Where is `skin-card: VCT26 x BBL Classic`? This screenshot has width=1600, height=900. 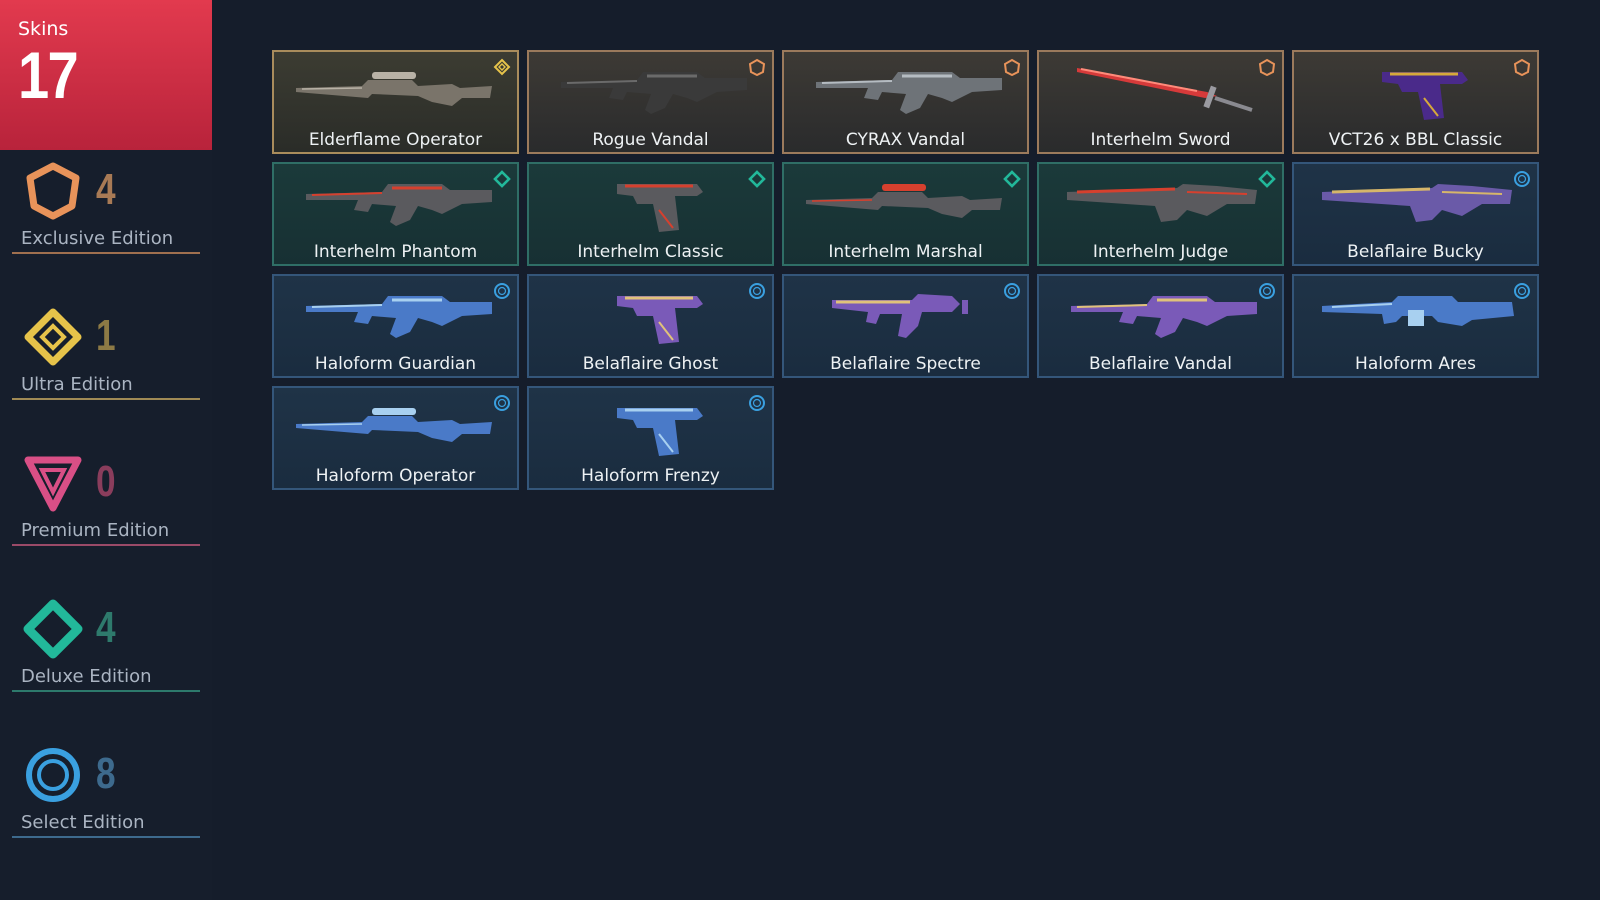 skin-card: VCT26 x BBL Classic is located at coordinates (1415, 102).